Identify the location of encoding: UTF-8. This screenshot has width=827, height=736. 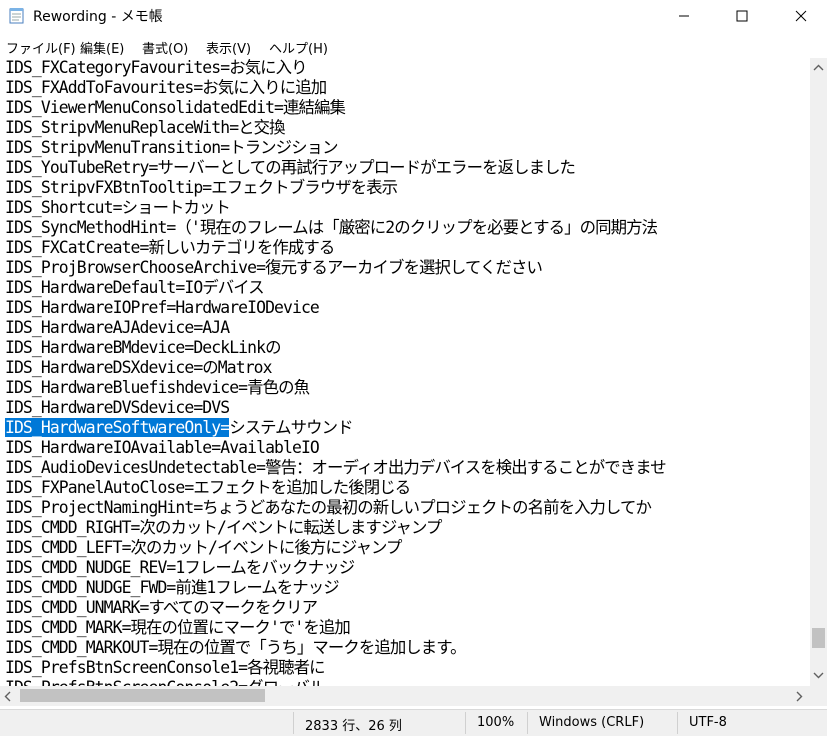
(708, 722).